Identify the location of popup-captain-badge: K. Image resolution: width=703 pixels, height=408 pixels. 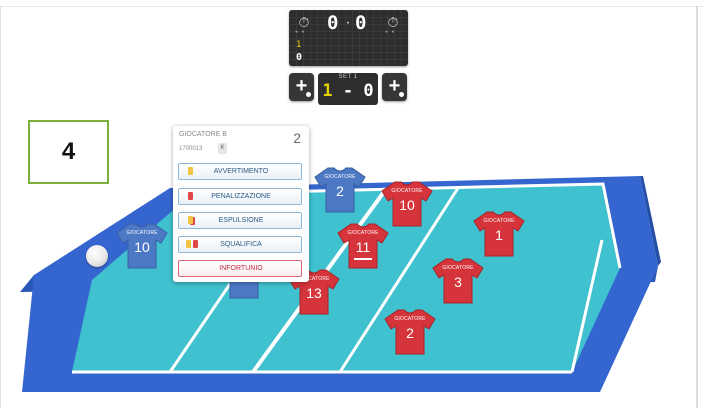
(222, 148).